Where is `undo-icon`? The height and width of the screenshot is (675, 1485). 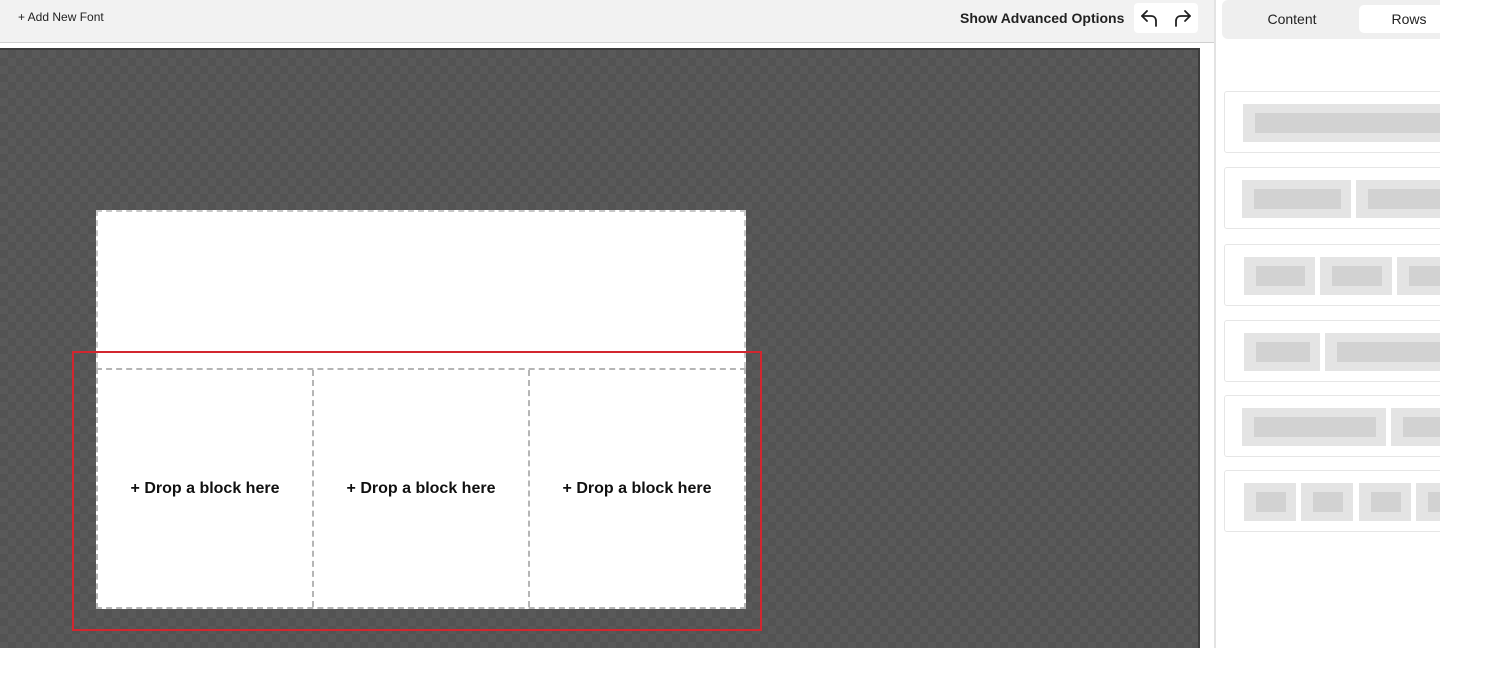 undo-icon is located at coordinates (1149, 18).